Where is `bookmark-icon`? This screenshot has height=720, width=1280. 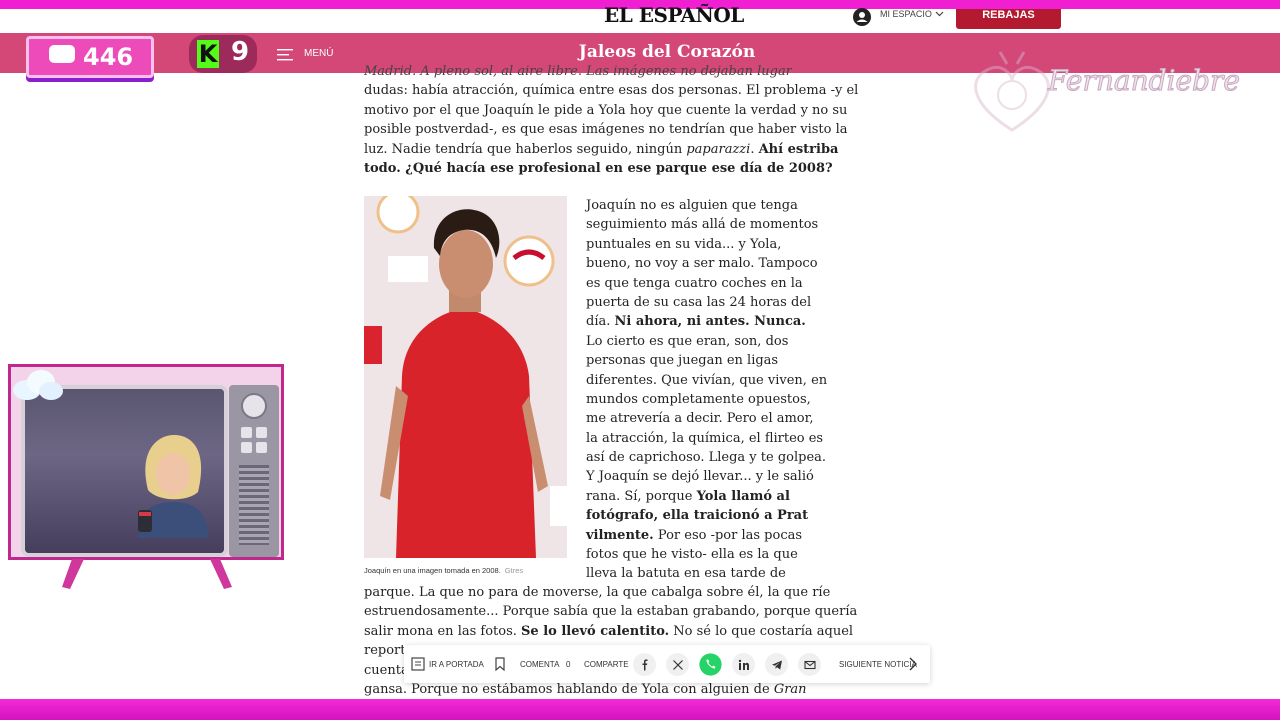
bookmark-icon is located at coordinates (500, 664).